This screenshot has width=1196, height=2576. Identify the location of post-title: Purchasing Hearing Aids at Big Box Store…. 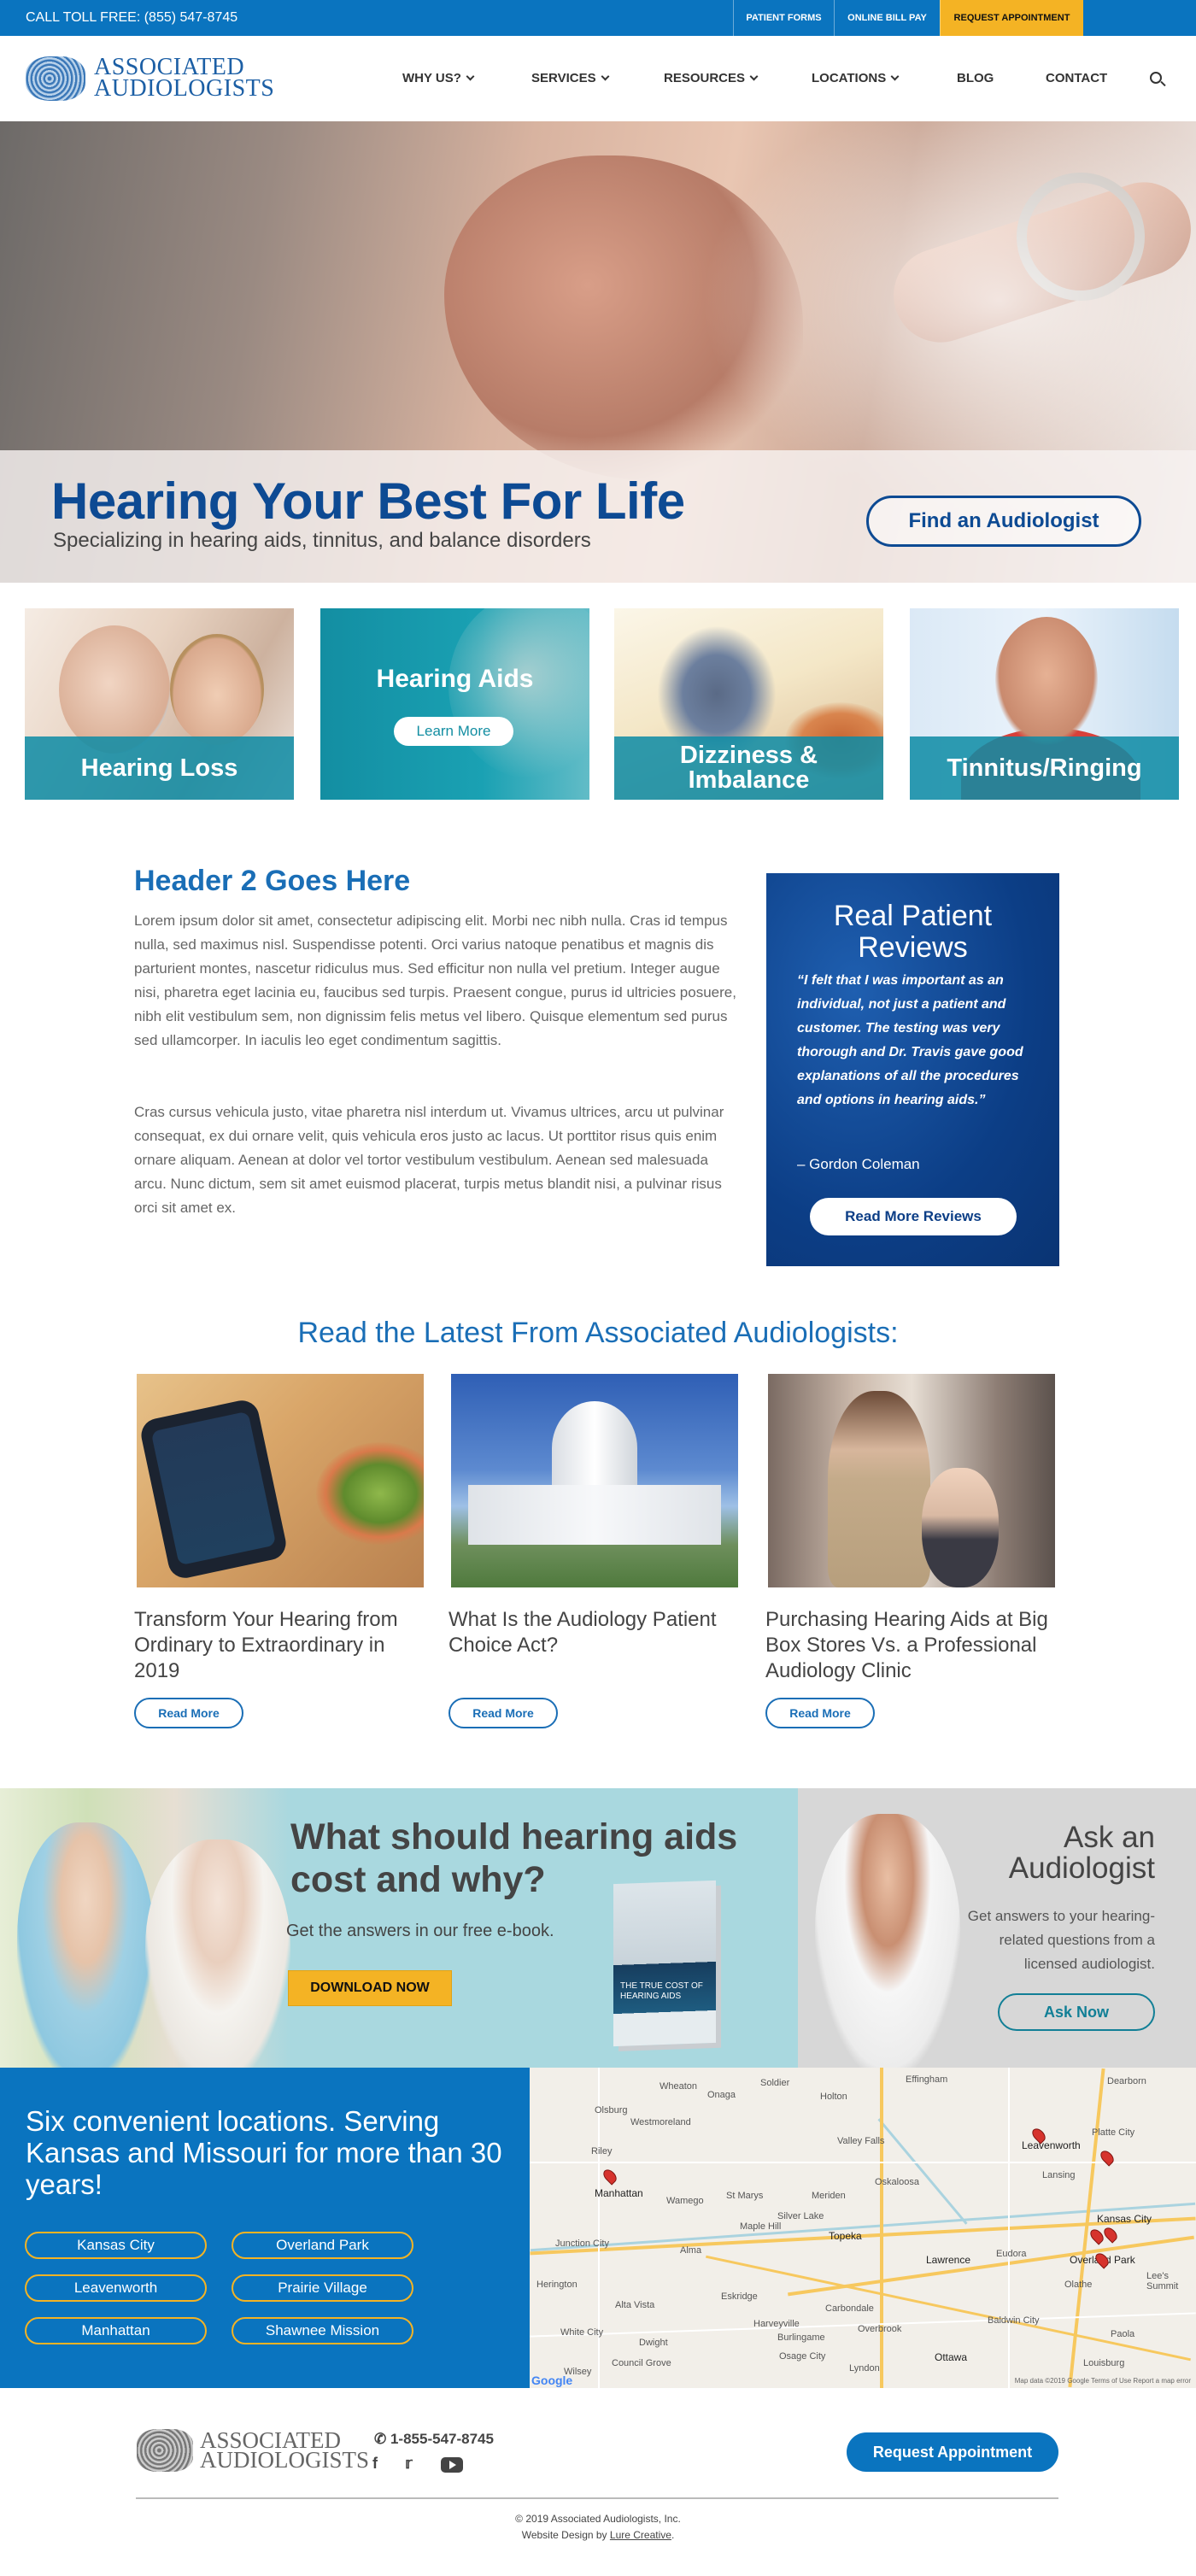
(909, 1645).